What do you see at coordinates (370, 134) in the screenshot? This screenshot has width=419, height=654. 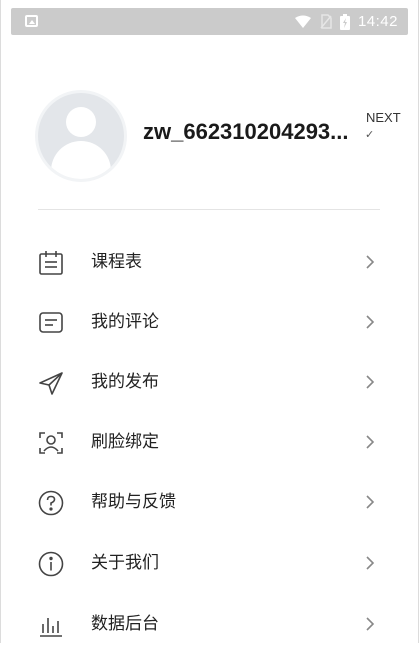 I see `next-check-icon: ✓` at bounding box center [370, 134].